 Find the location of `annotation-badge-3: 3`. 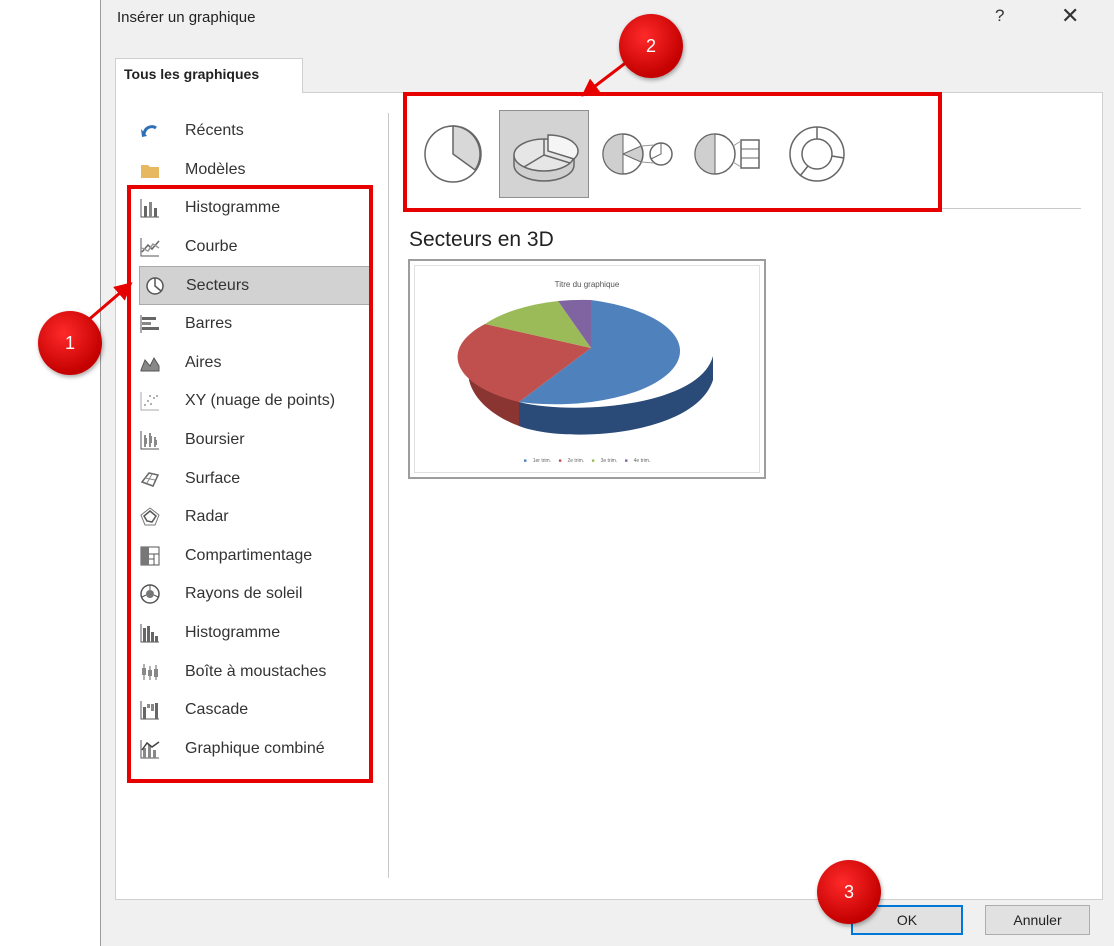

annotation-badge-3: 3 is located at coordinates (849, 892).